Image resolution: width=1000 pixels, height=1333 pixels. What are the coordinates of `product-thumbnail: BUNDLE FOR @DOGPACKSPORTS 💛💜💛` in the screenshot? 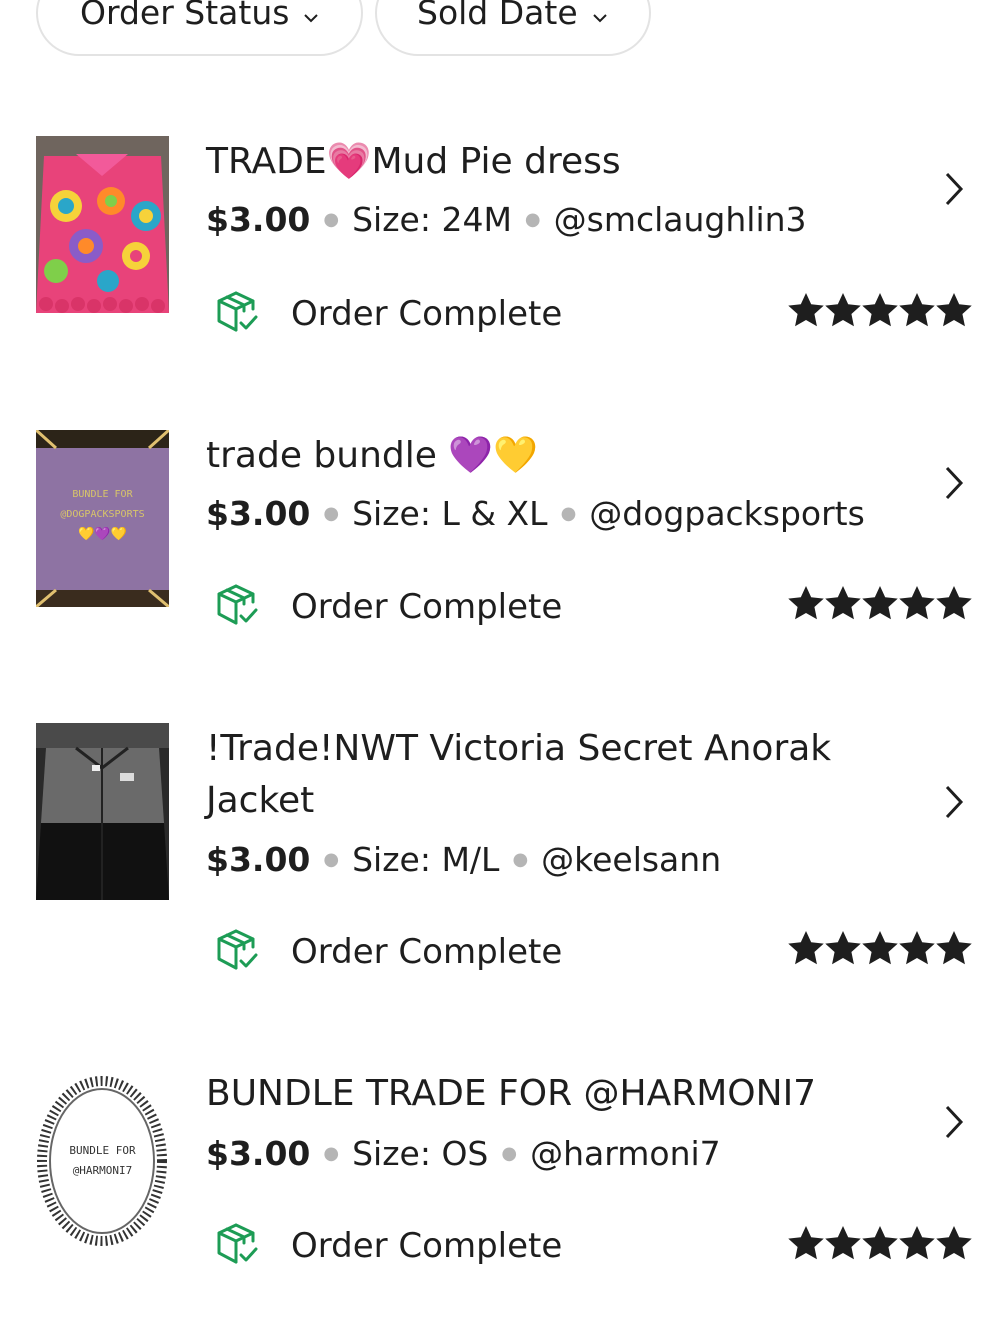 It's located at (102, 518).